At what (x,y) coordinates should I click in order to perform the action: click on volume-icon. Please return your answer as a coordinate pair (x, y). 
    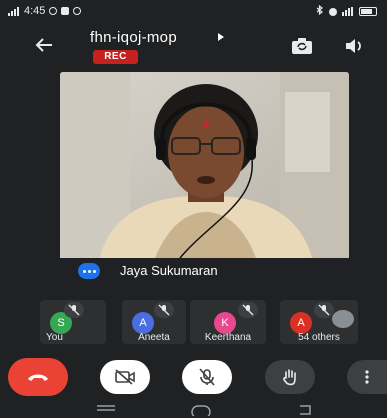
    Looking at the image, I should click on (353, 46).